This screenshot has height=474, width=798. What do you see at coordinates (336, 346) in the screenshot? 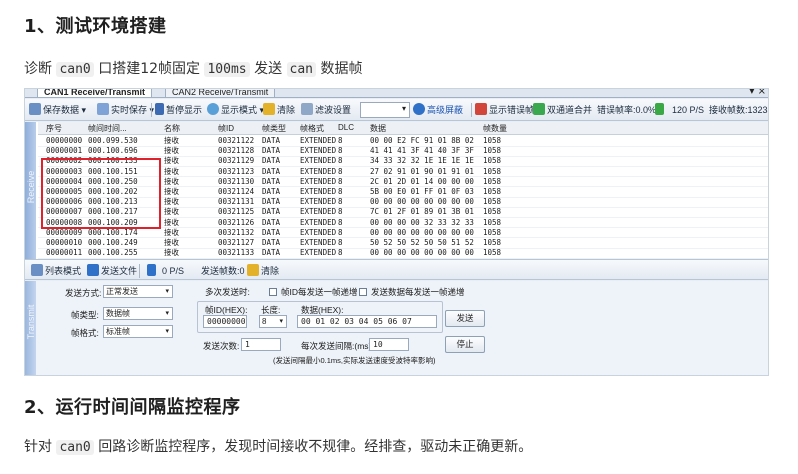
I see `interval-label: 每次发送间隔:(ms)` at bounding box center [336, 346].